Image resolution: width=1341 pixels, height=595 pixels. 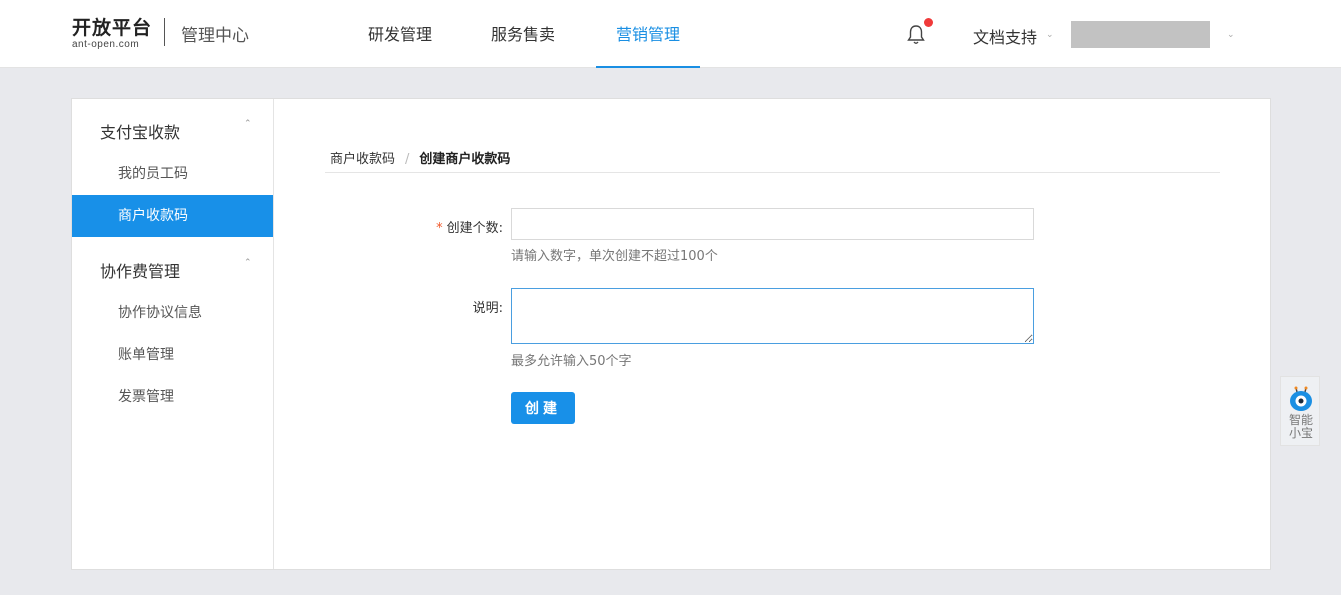 What do you see at coordinates (1300, 426) in the screenshot?
I see `assistant-label: 智能 小宝` at bounding box center [1300, 426].